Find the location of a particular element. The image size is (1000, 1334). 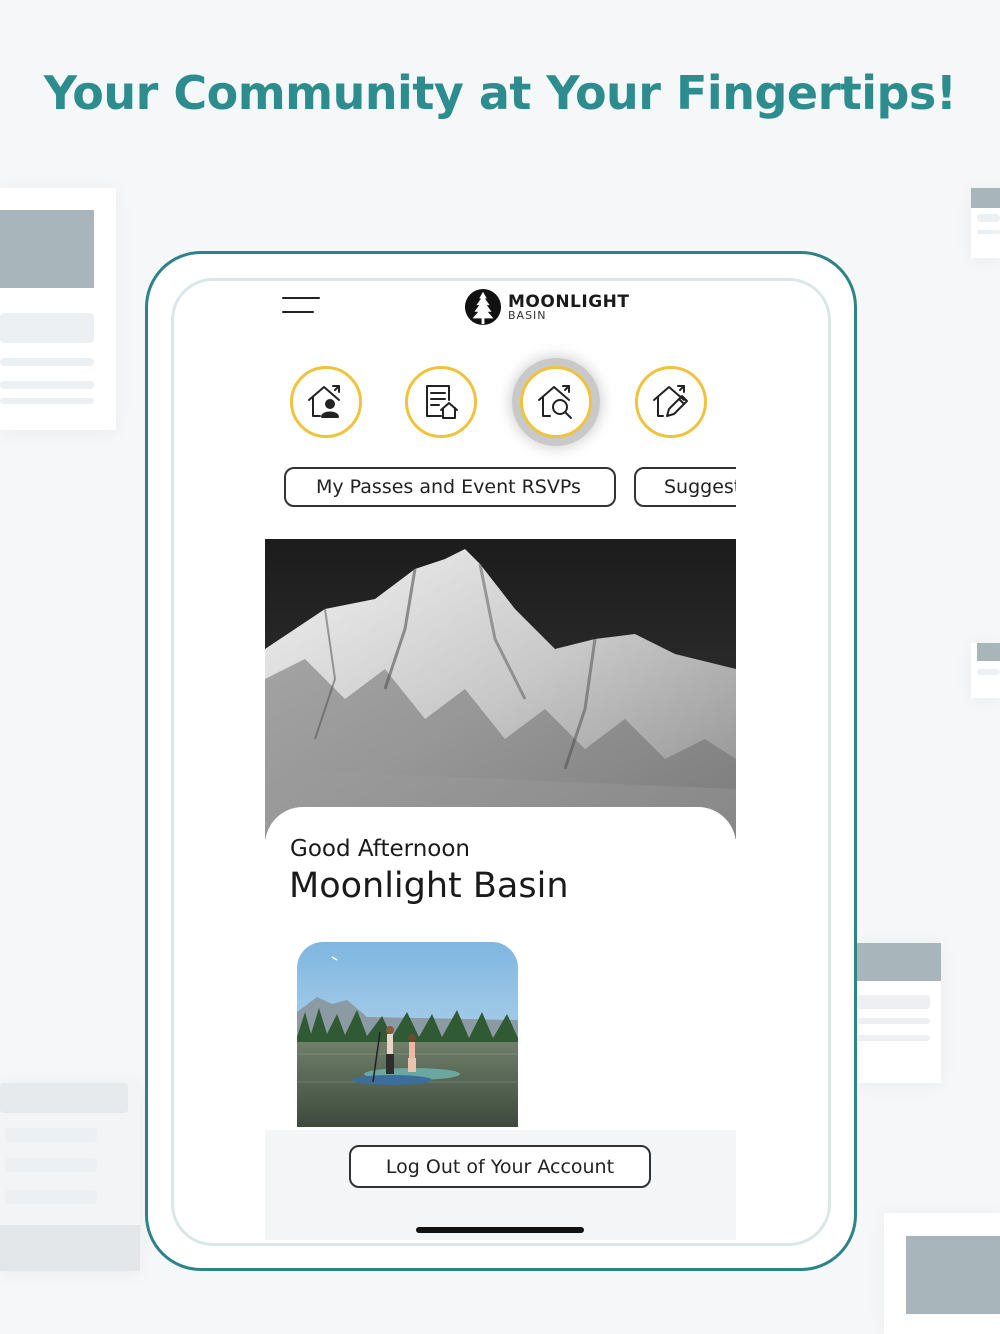

quick-action-document-home is located at coordinates (441, 402).